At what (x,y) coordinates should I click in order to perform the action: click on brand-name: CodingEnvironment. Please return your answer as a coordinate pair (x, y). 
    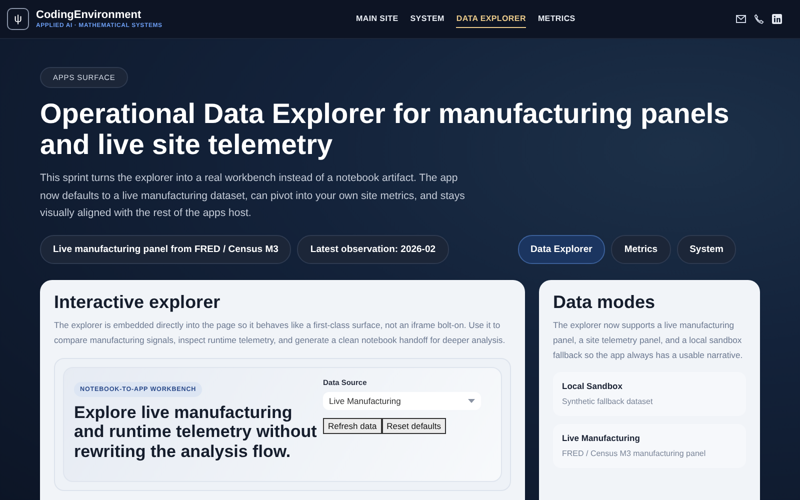
    Looking at the image, I should click on (89, 15).